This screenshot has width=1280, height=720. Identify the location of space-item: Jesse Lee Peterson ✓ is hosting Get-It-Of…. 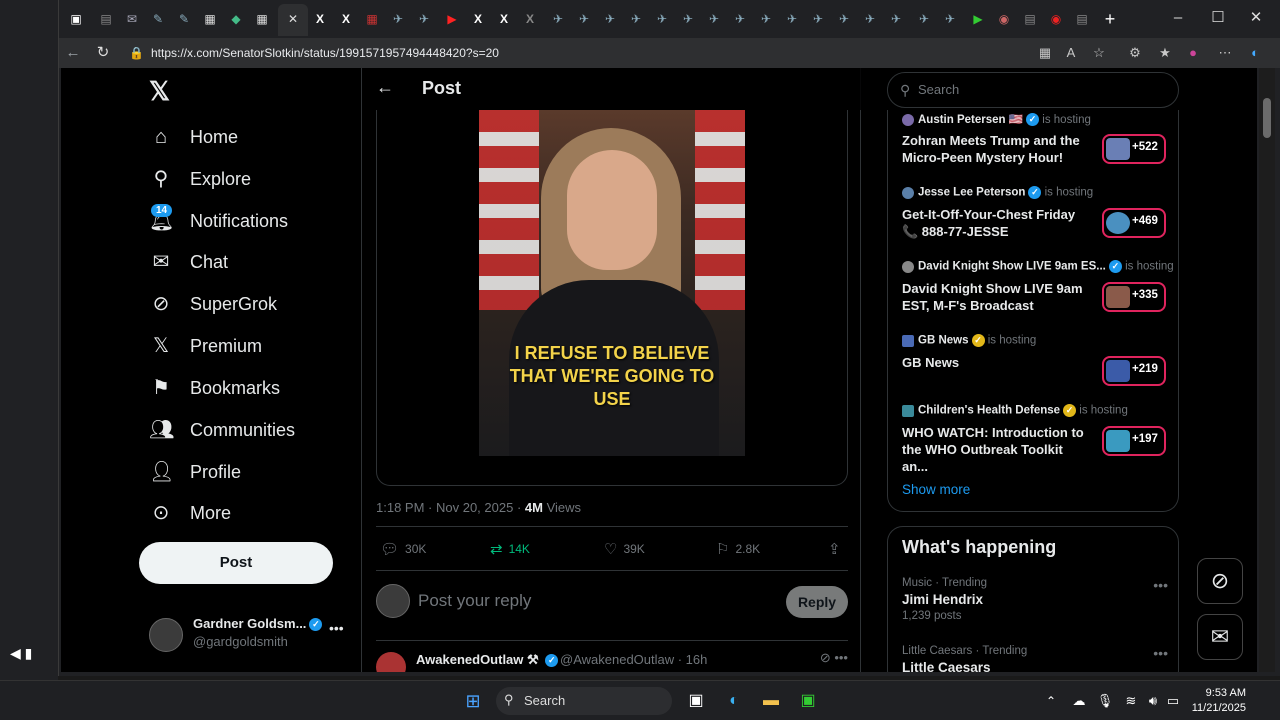
(1035, 218).